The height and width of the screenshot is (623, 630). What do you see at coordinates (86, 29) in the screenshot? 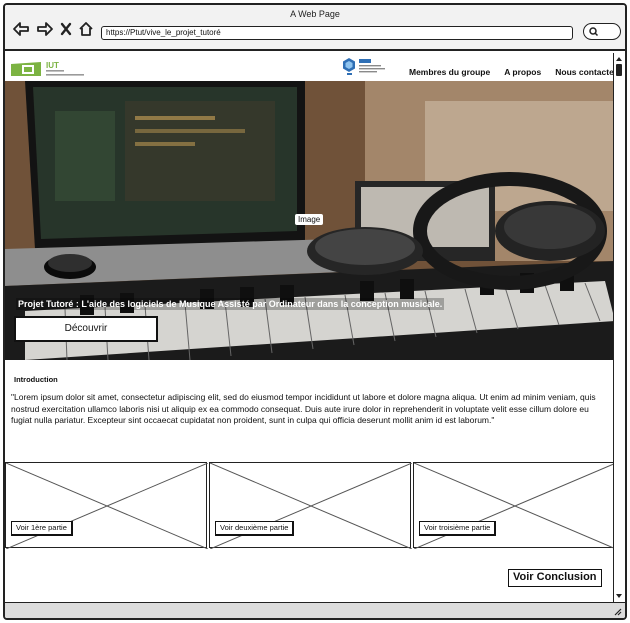
I see `home-icon` at bounding box center [86, 29].